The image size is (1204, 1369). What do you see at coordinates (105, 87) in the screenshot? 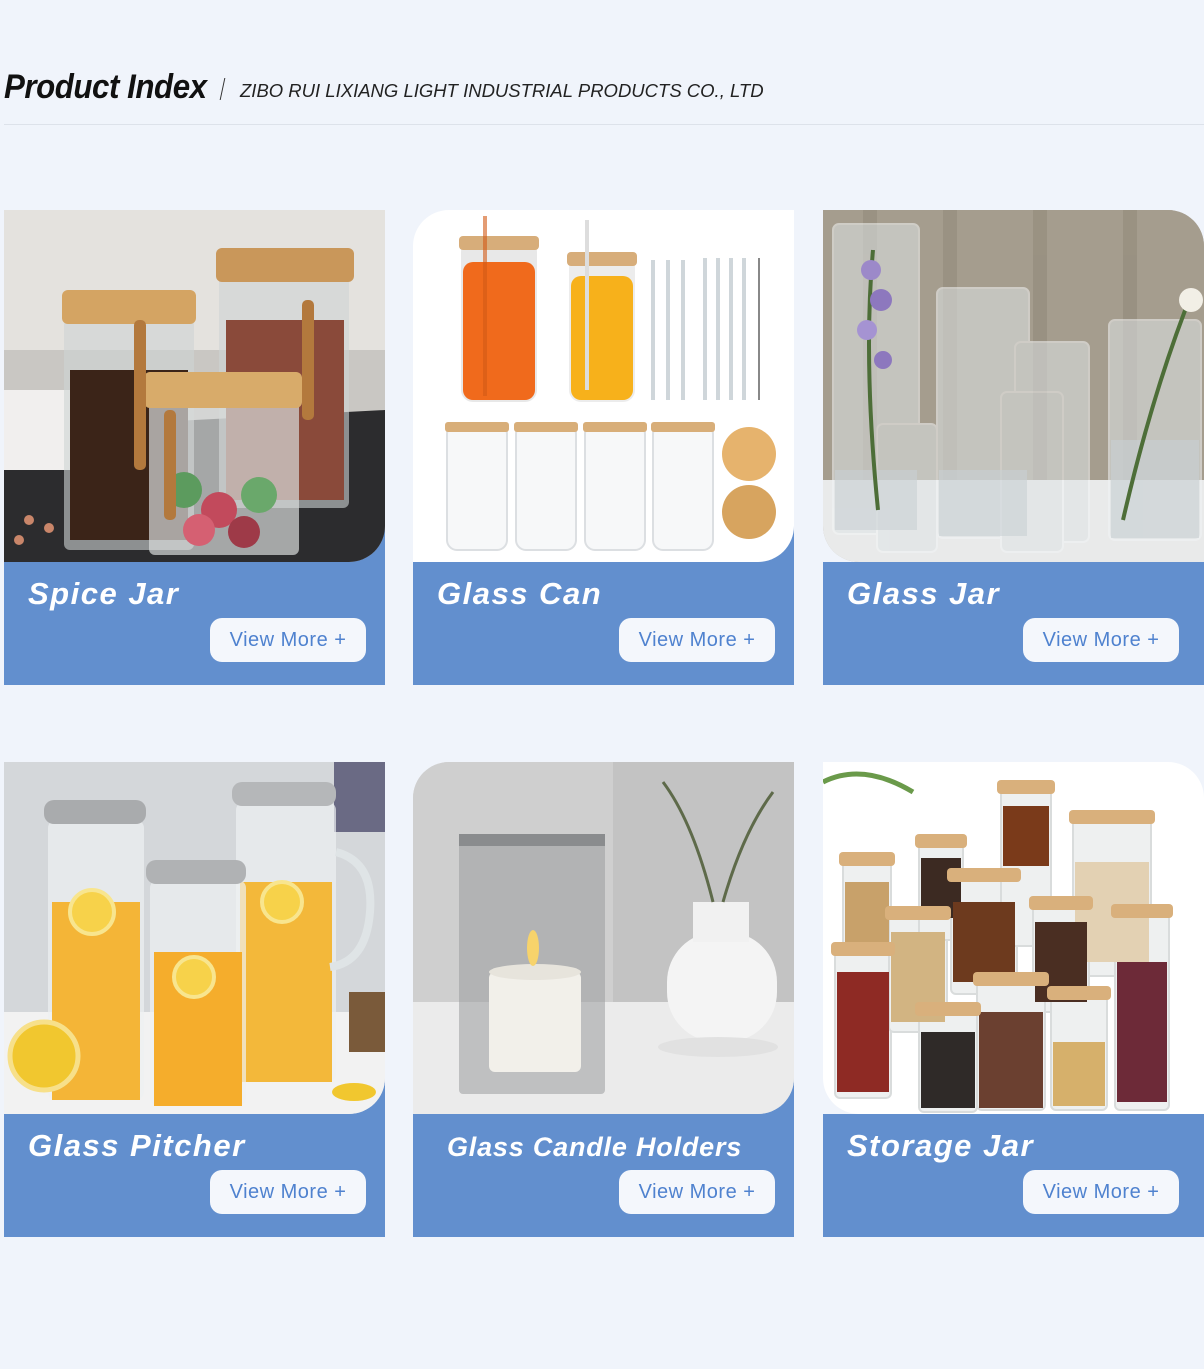
I see `page-title: Product Index` at bounding box center [105, 87].